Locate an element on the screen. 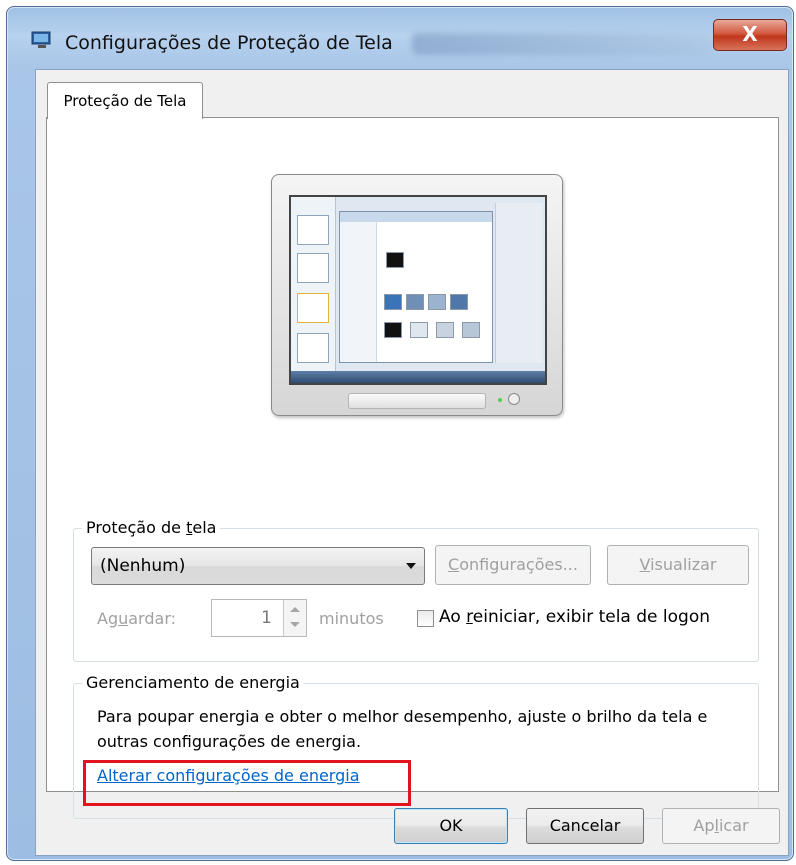 The width and height of the screenshot is (796, 865). screensaver-app-icon is located at coordinates (41, 39).